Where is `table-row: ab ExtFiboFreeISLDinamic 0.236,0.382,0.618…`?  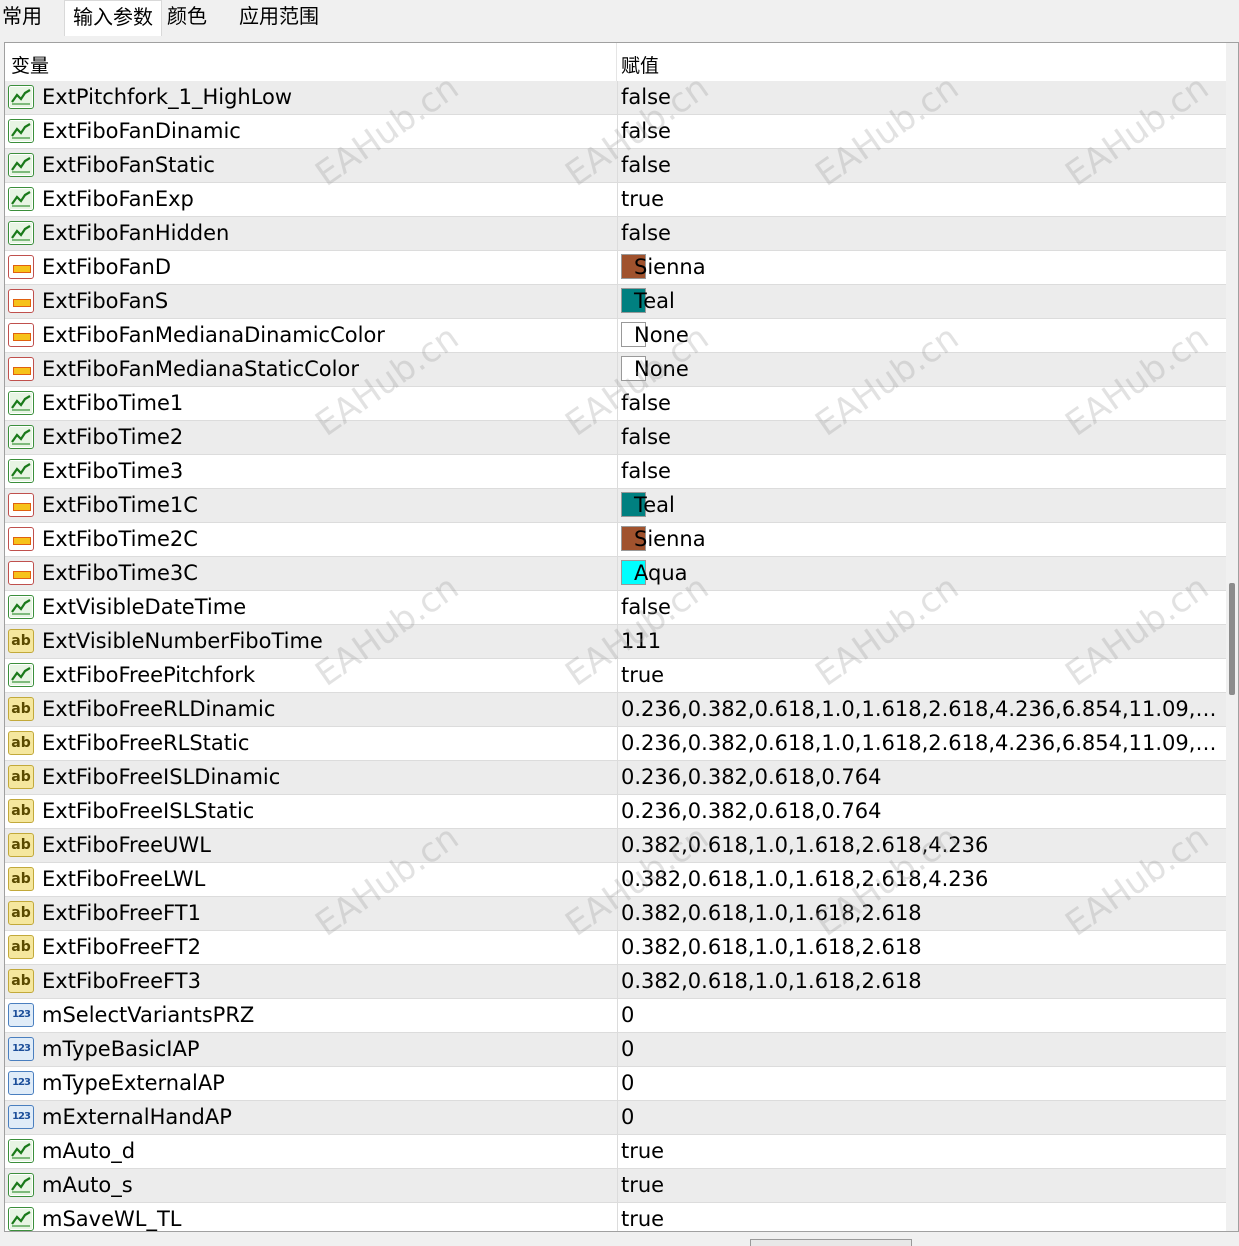 table-row: ab ExtFiboFreeISLDinamic 0.236,0.382,0.618… is located at coordinates (616, 778).